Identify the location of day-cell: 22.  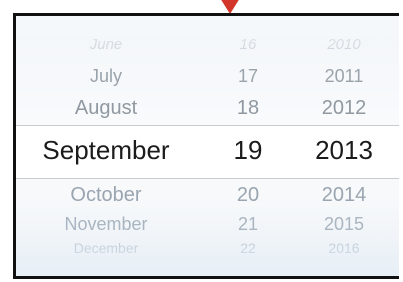
(248, 248).